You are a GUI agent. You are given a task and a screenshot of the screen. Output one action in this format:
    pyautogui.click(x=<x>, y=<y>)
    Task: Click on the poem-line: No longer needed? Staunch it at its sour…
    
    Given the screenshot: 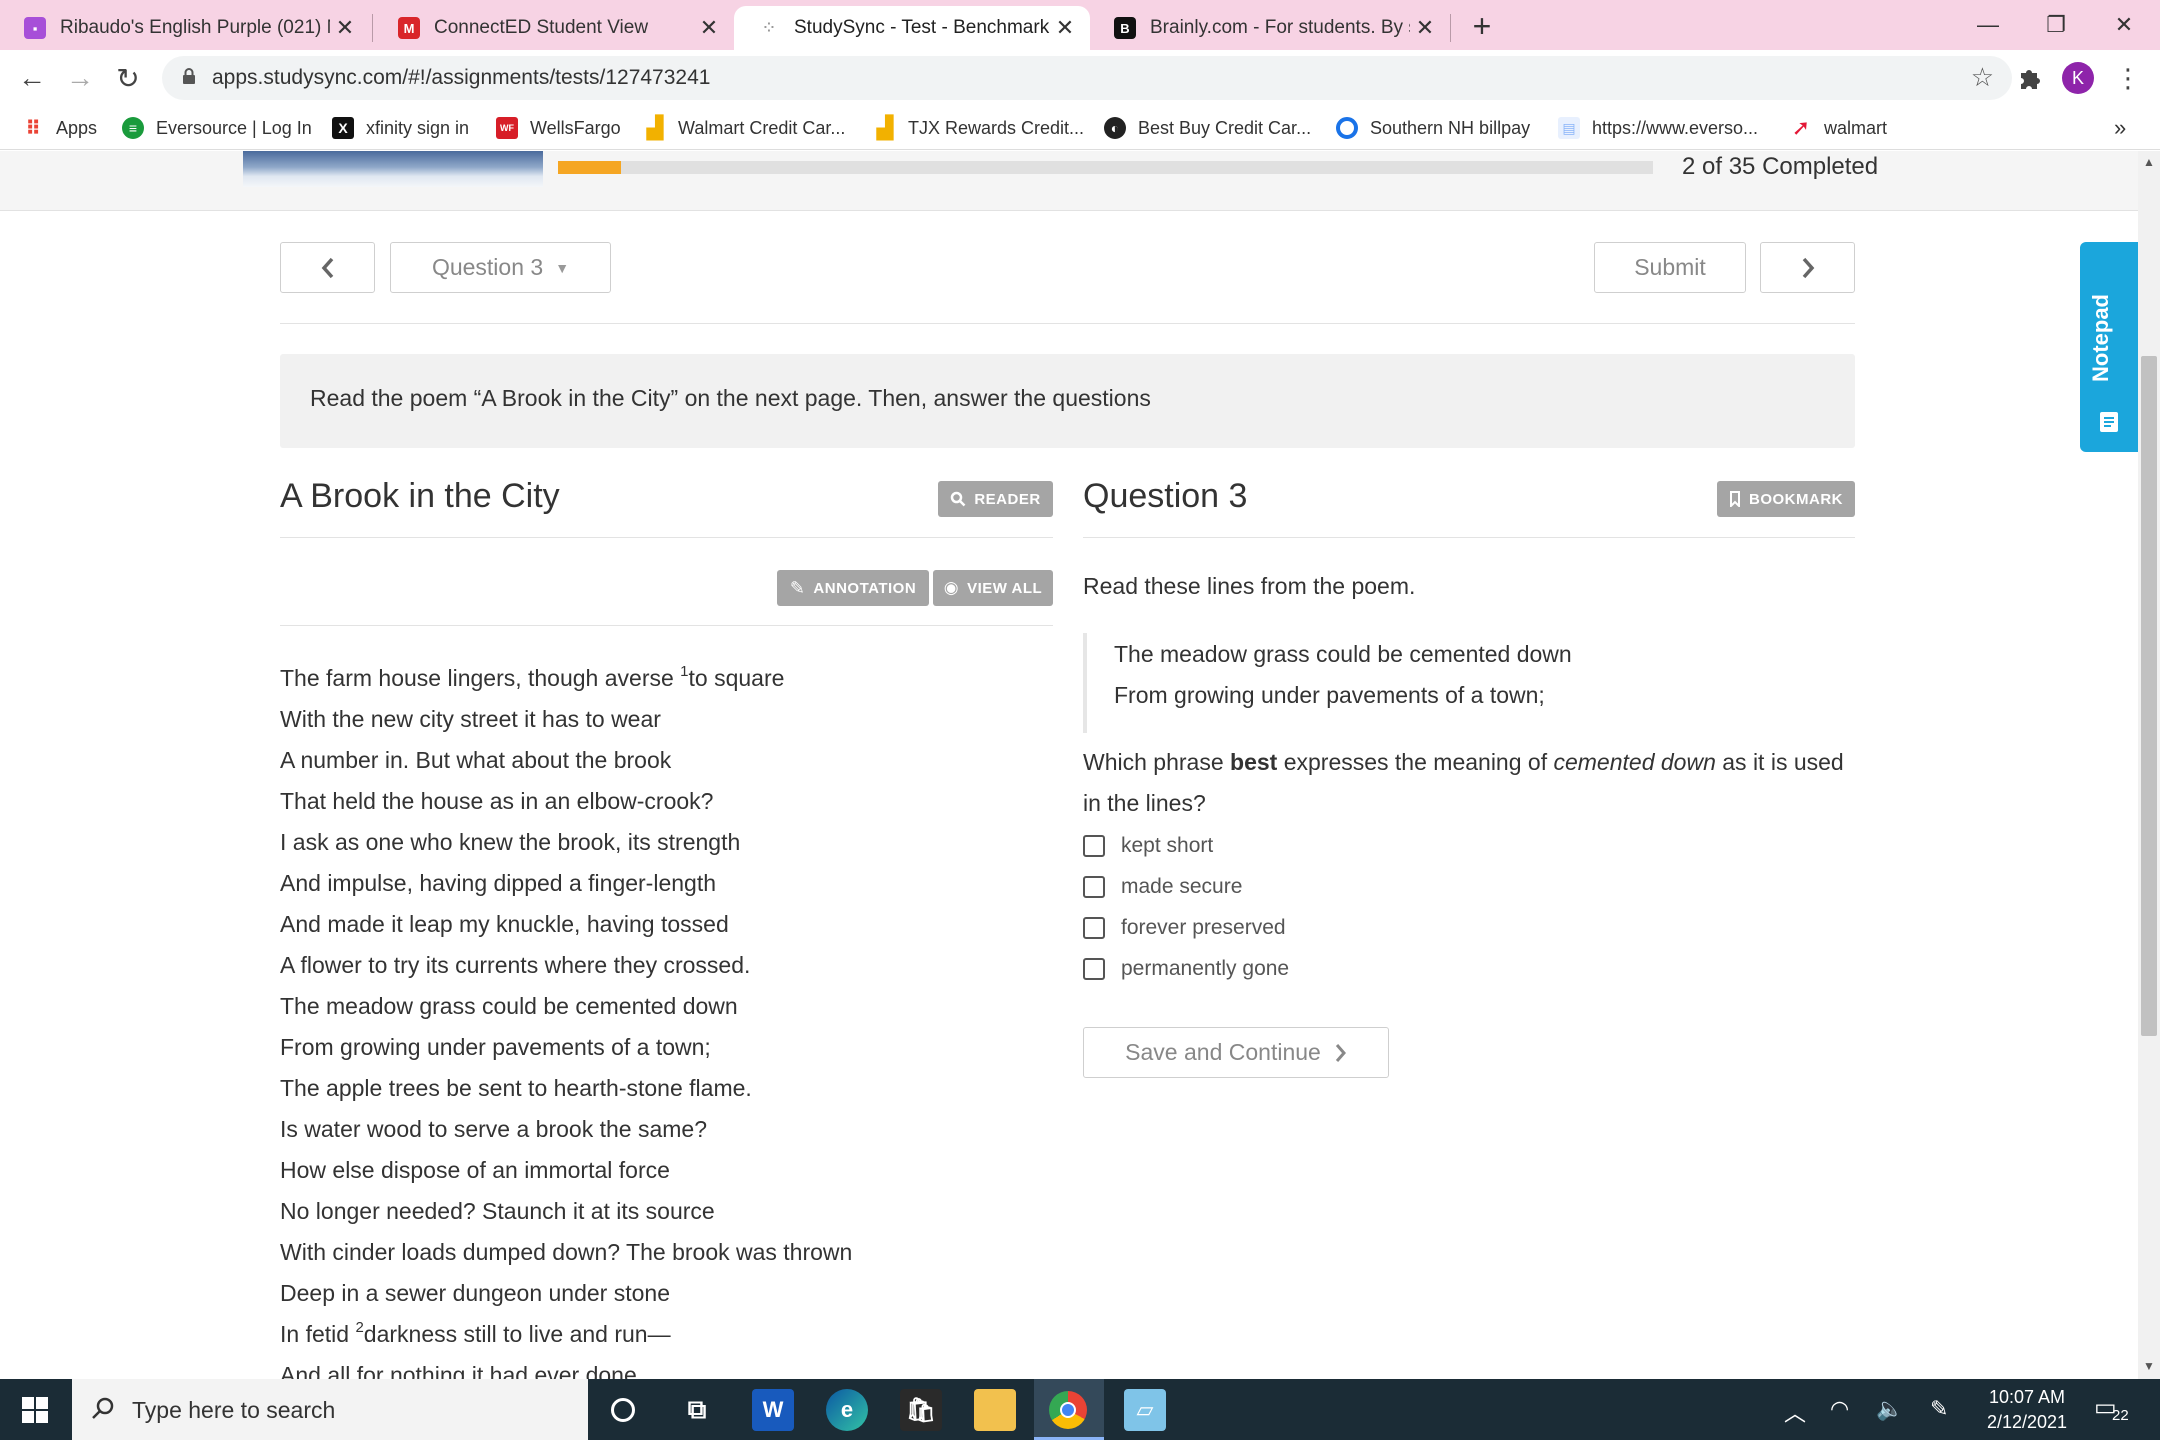 What is the action you would take?
    pyautogui.click(x=497, y=1211)
    